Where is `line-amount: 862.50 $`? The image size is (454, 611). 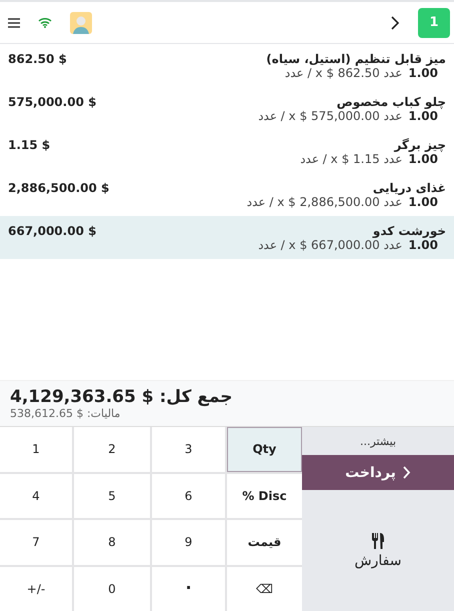 line-amount: 862.50 $ is located at coordinates (37, 59).